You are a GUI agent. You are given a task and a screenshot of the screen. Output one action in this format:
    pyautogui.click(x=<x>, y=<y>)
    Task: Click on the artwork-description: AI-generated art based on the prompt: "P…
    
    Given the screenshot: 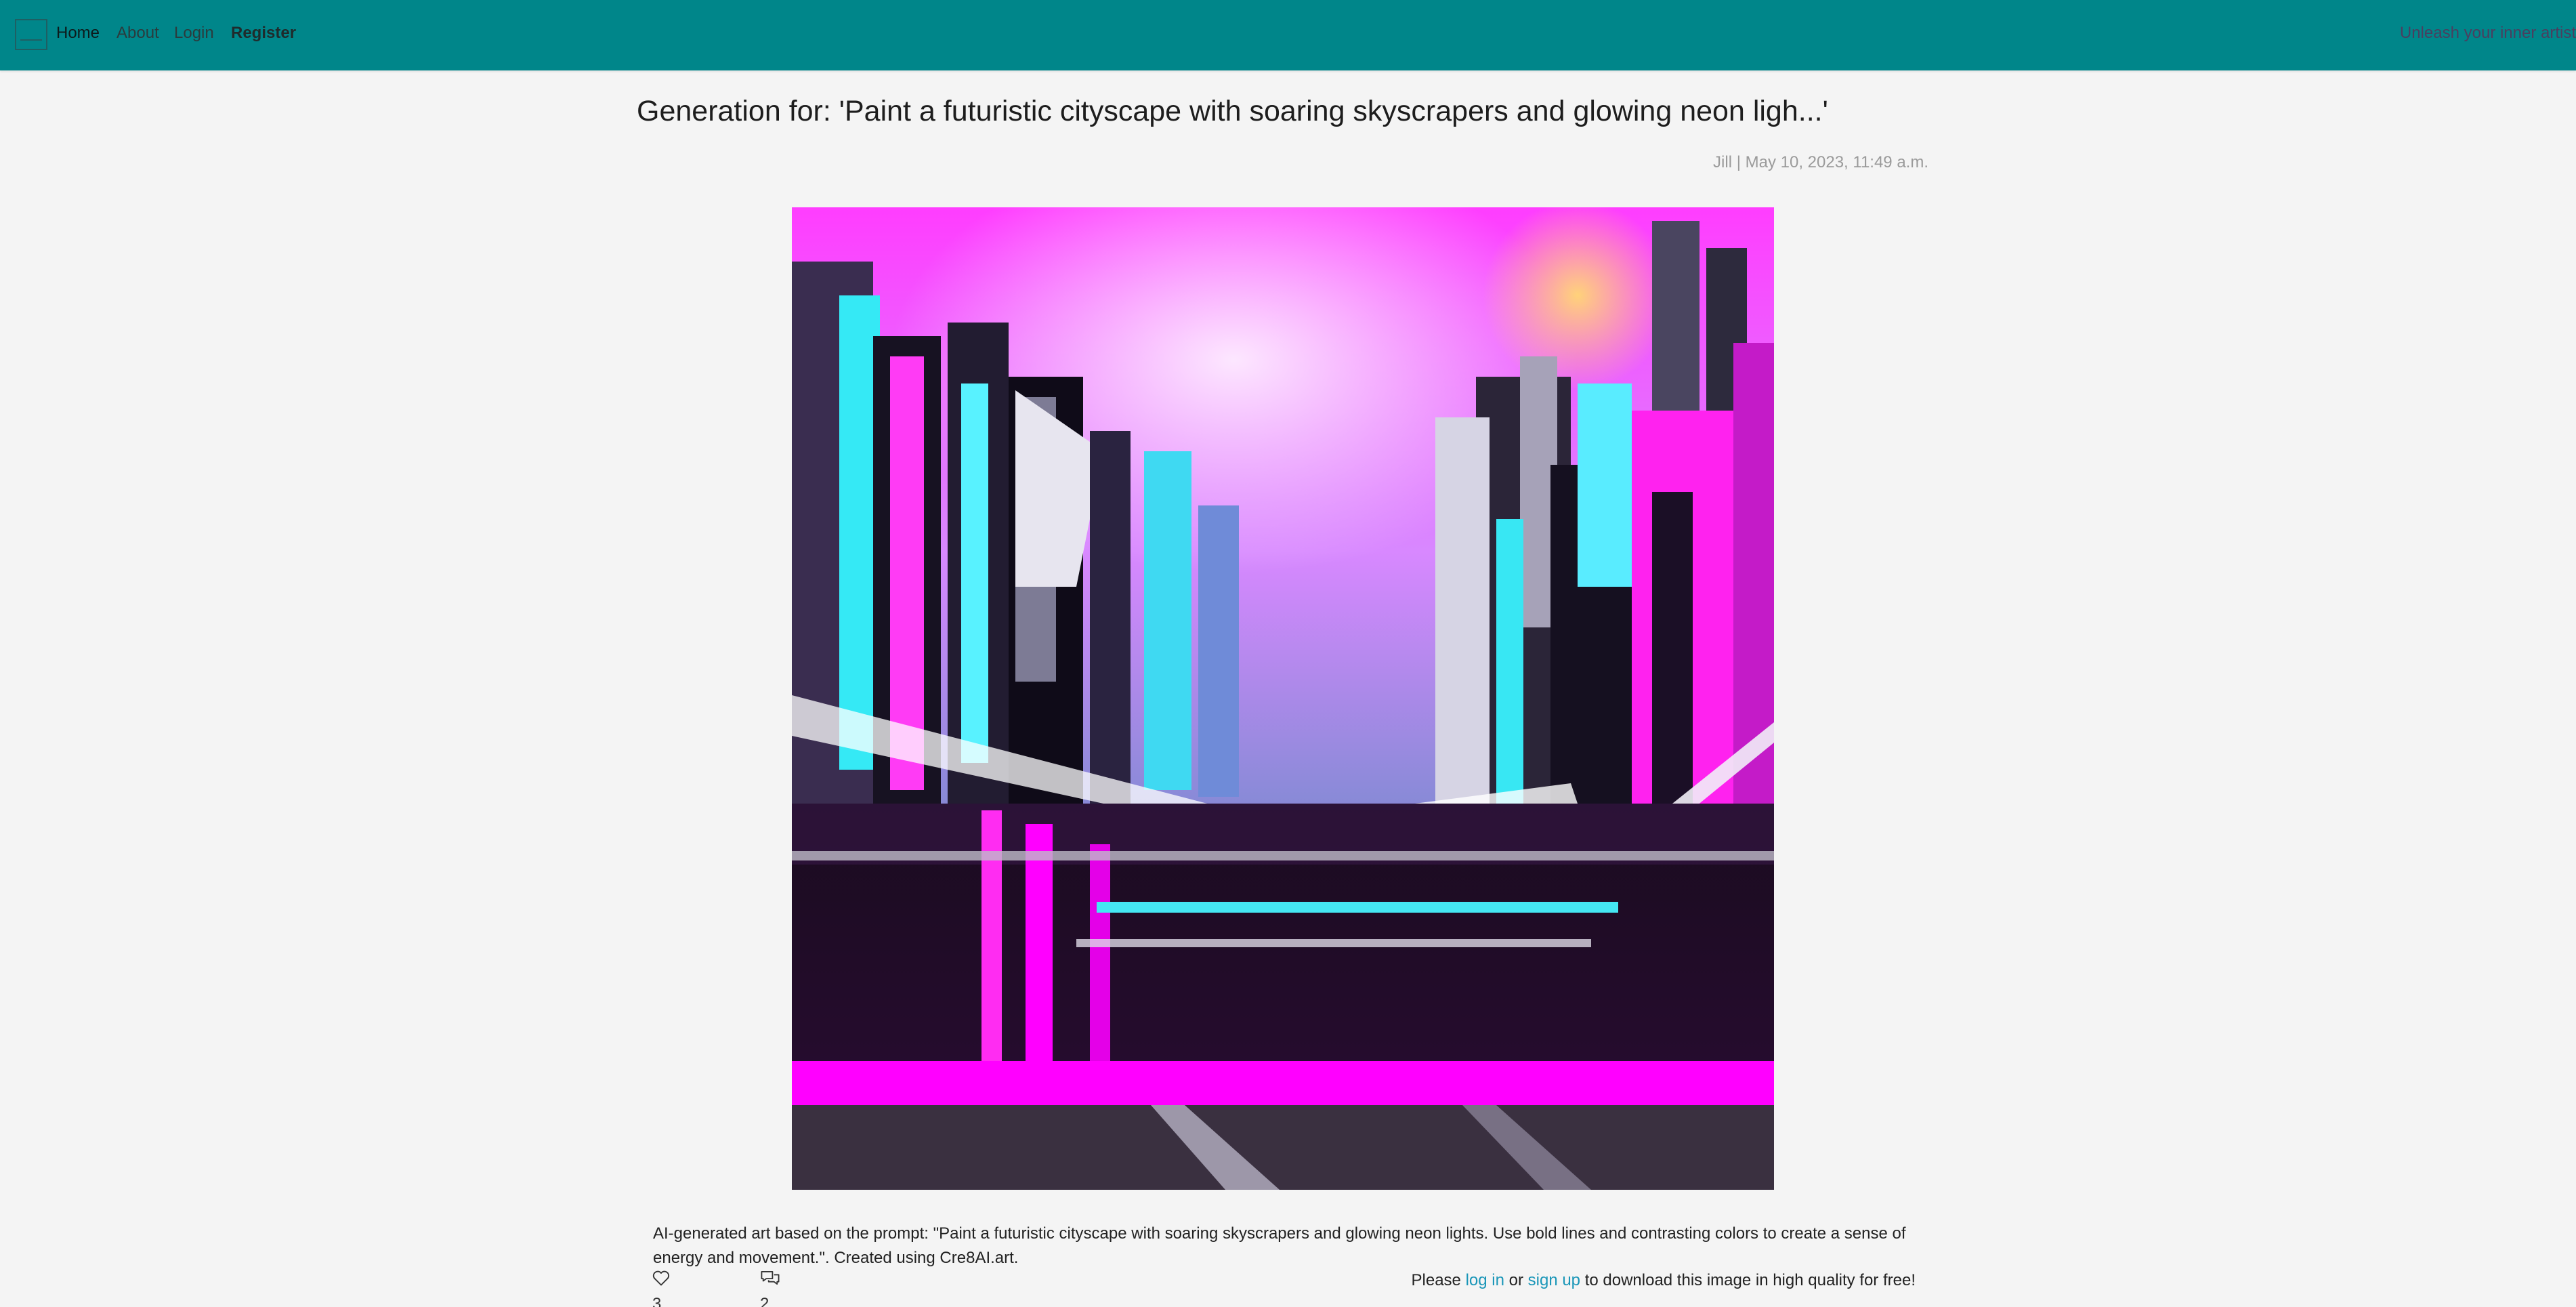 What is the action you would take?
    pyautogui.click(x=1279, y=1245)
    